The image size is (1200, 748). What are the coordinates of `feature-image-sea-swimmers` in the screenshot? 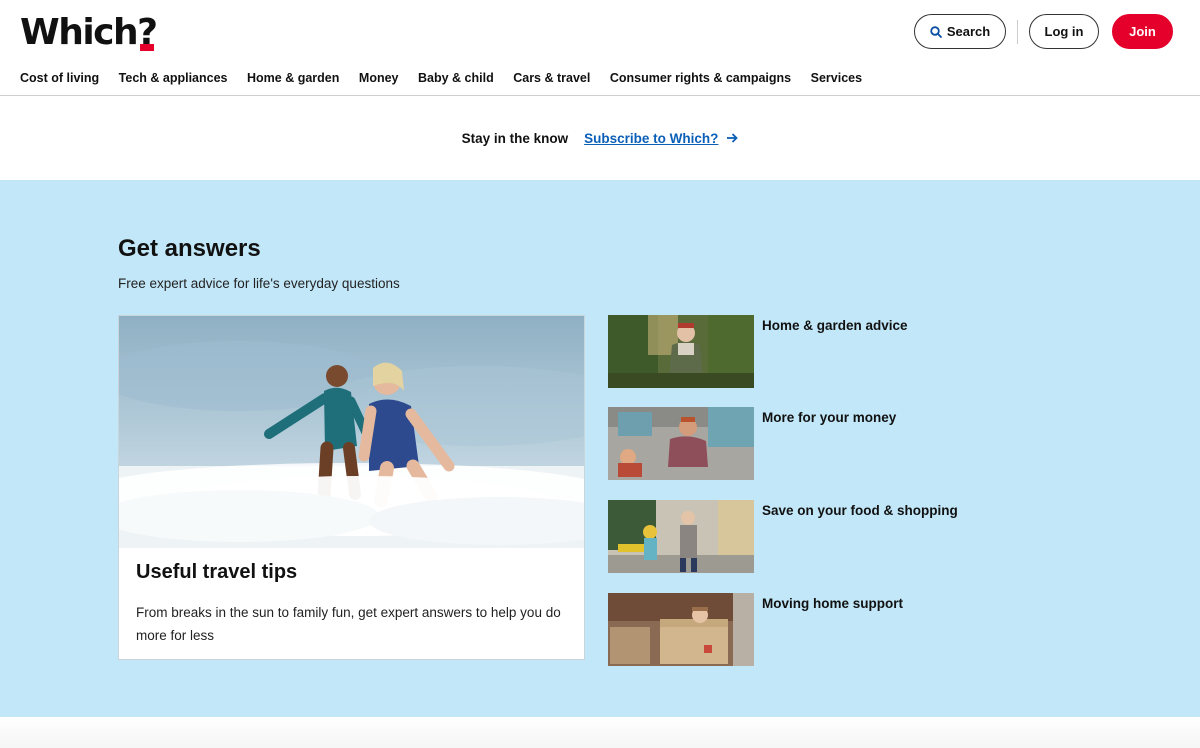 It's located at (351, 432).